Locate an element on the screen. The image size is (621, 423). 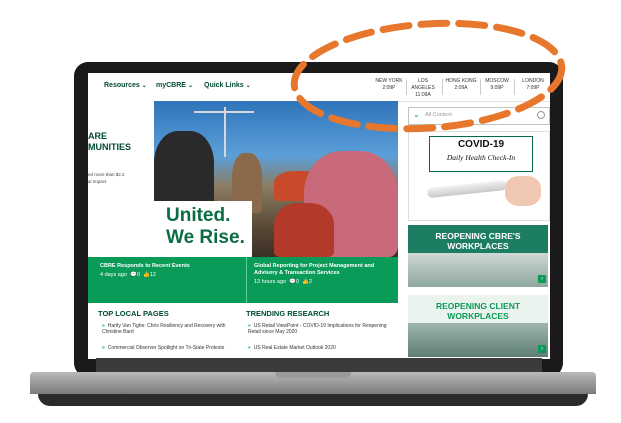
laptop-notch is located at coordinates (313, 375).